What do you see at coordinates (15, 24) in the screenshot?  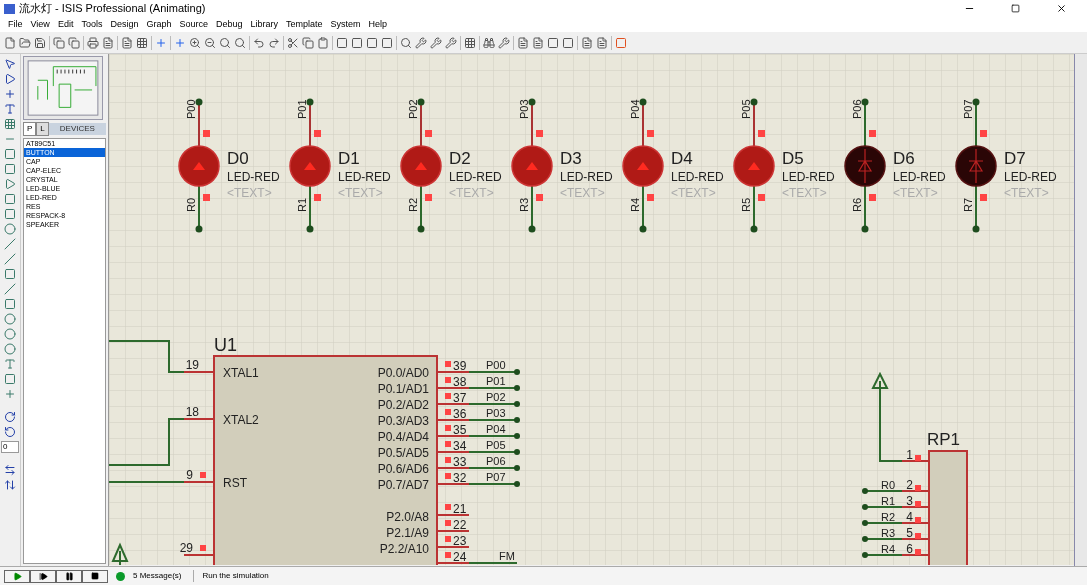 I see `menu-item: File` at bounding box center [15, 24].